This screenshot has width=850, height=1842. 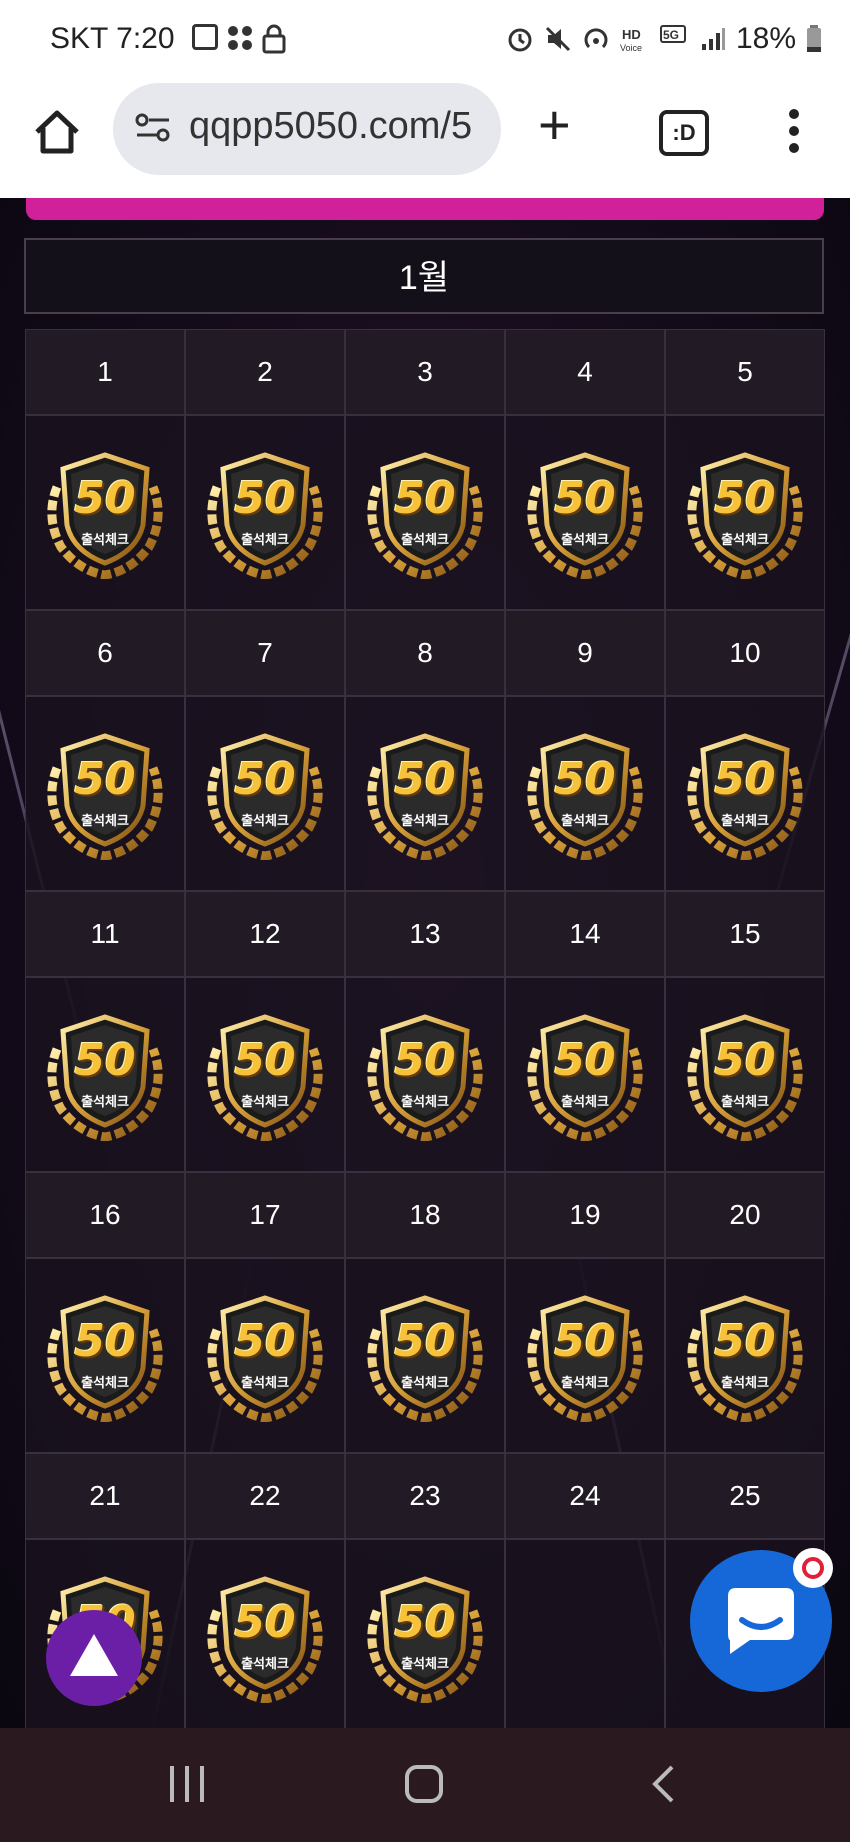 What do you see at coordinates (671, 35) in the screenshot?
I see `svg-text: 5G` at bounding box center [671, 35].